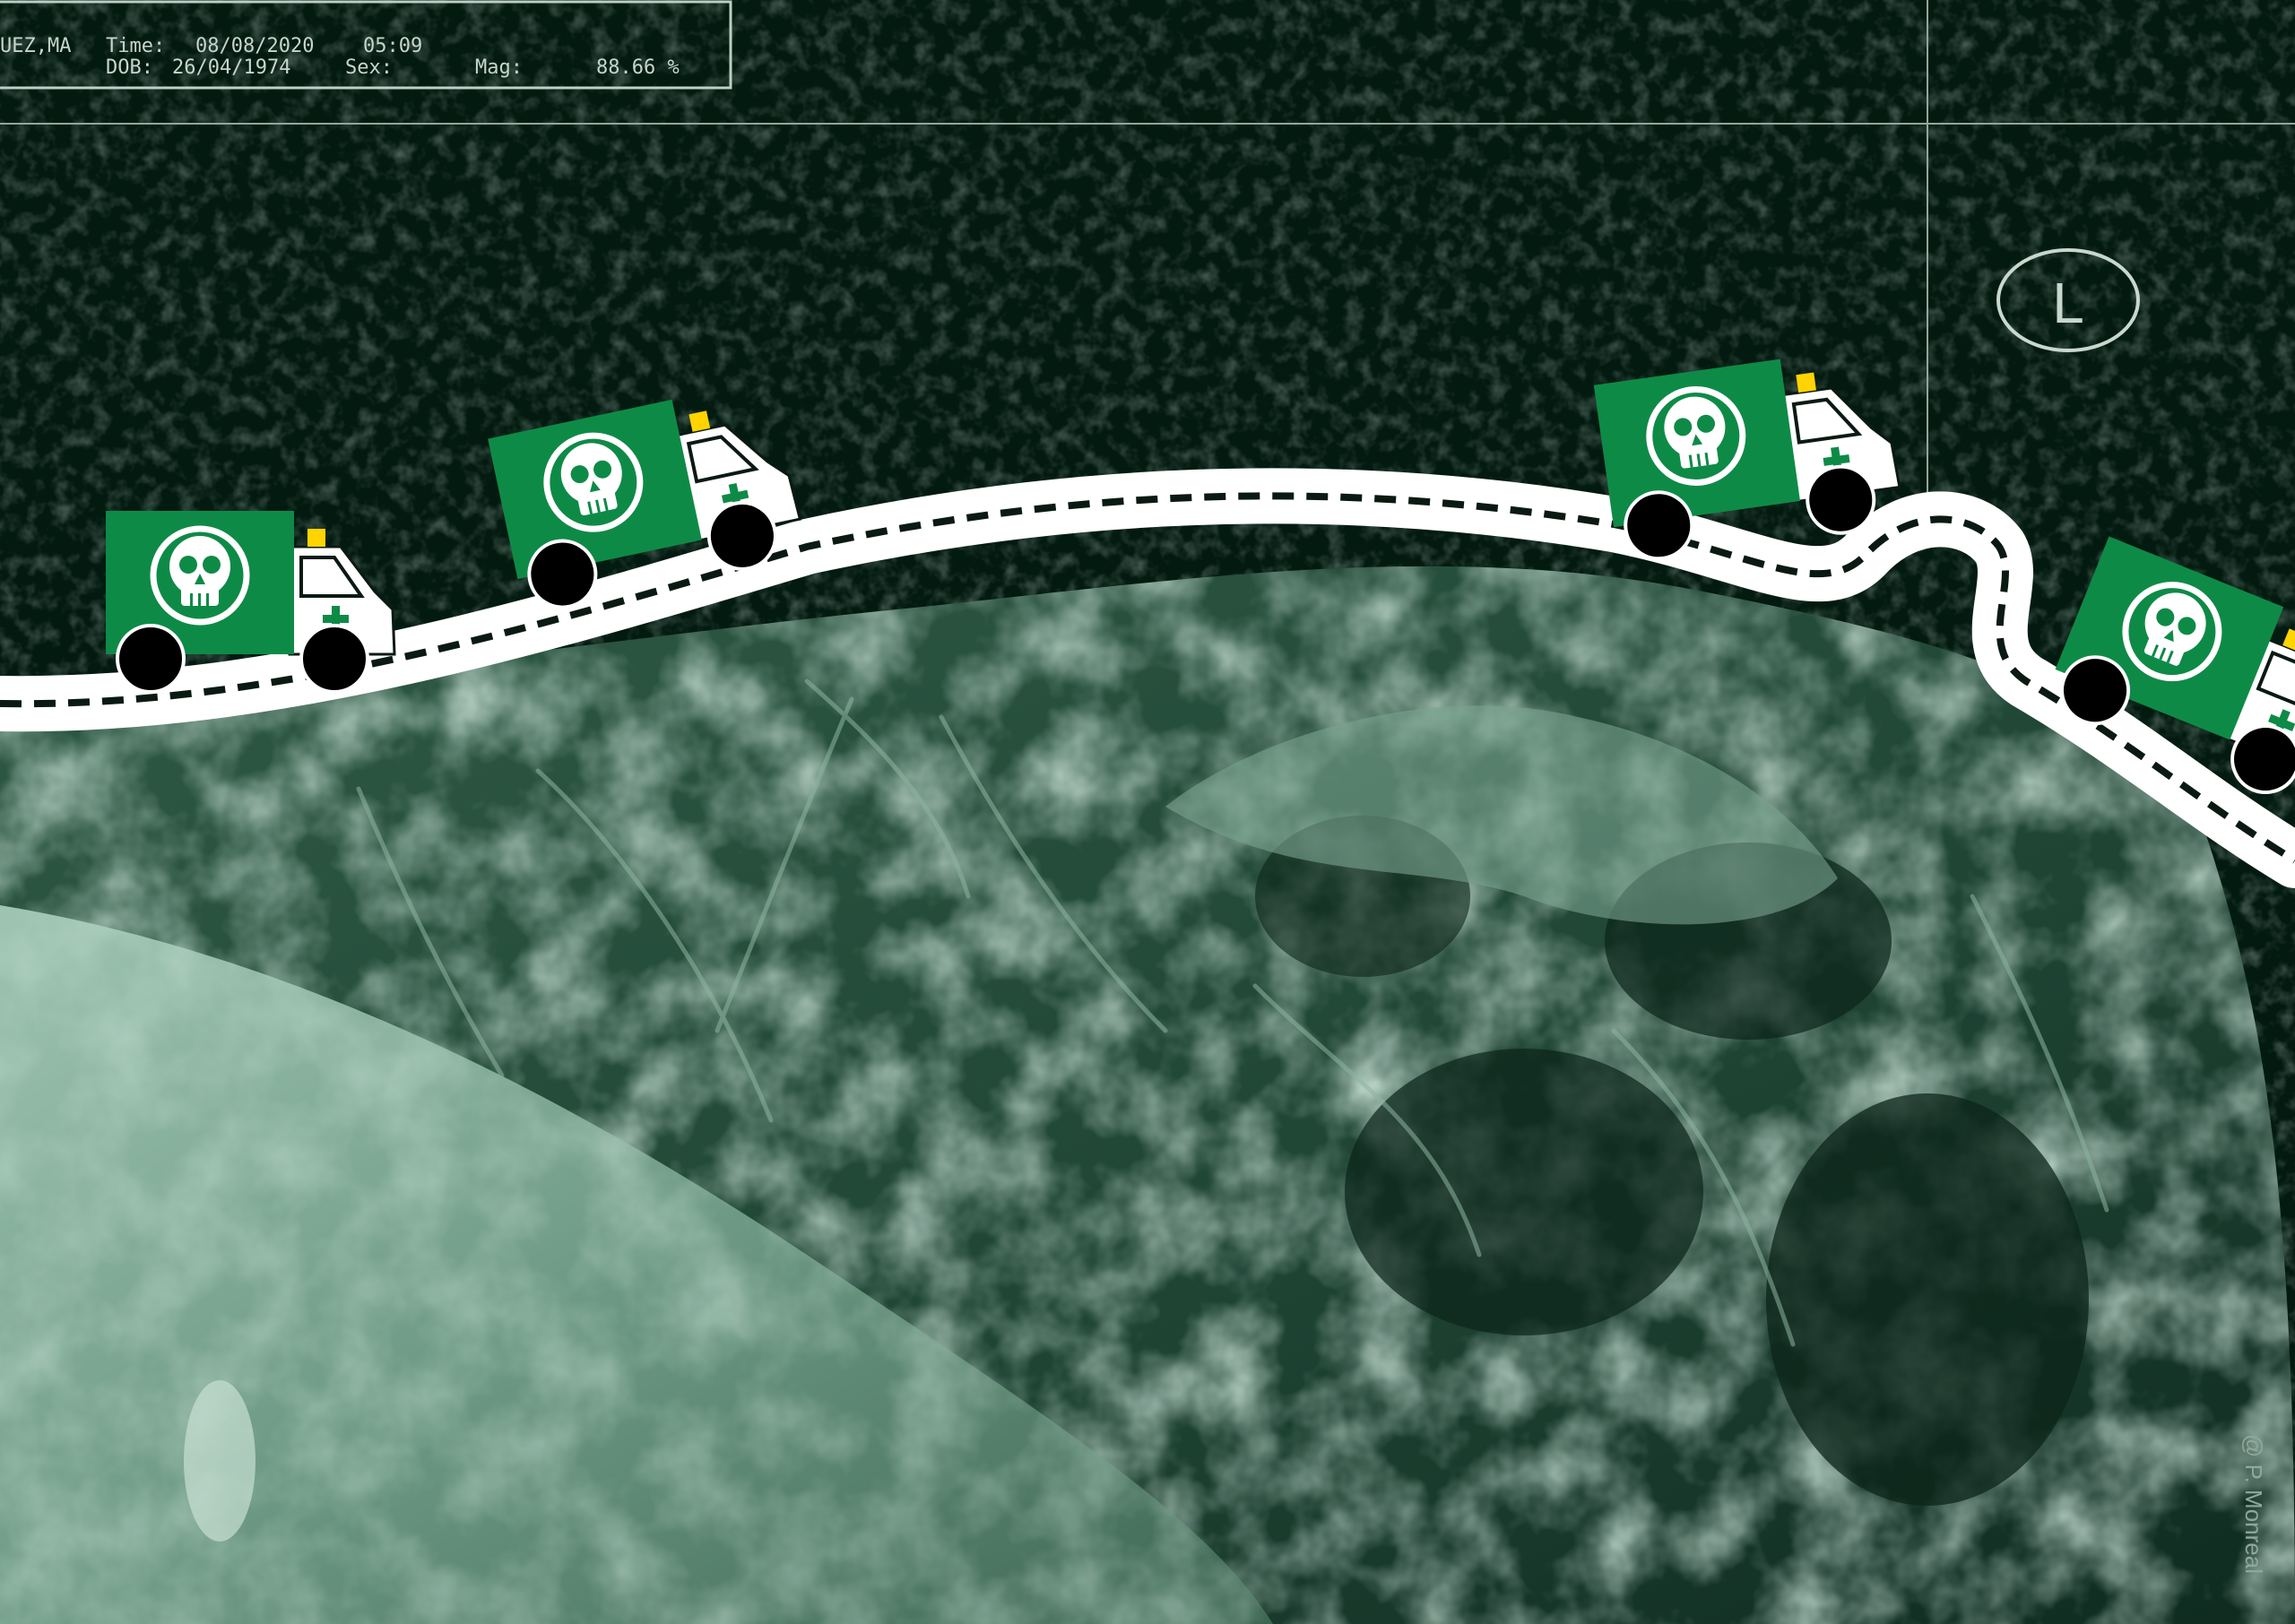  Describe the element at coordinates (135, 46) in the screenshot. I see `time-label: Time:` at that location.